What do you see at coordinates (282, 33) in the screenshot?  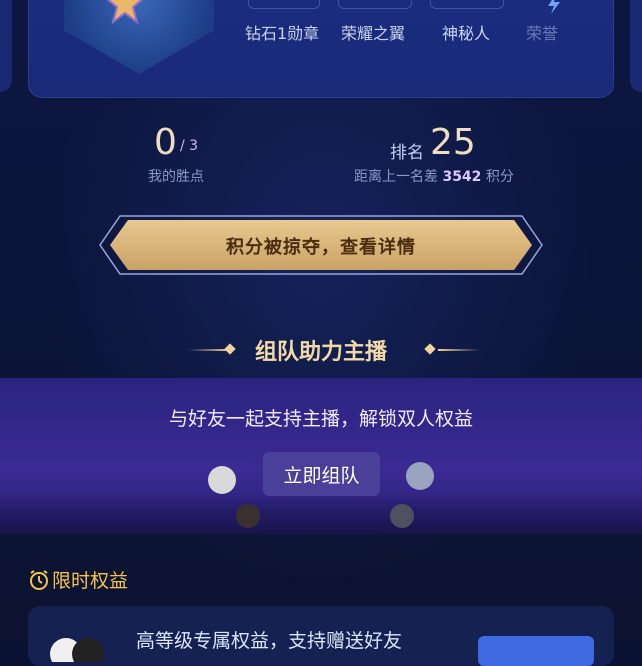 I see `medal-label-diamond: 钻石1勋章` at bounding box center [282, 33].